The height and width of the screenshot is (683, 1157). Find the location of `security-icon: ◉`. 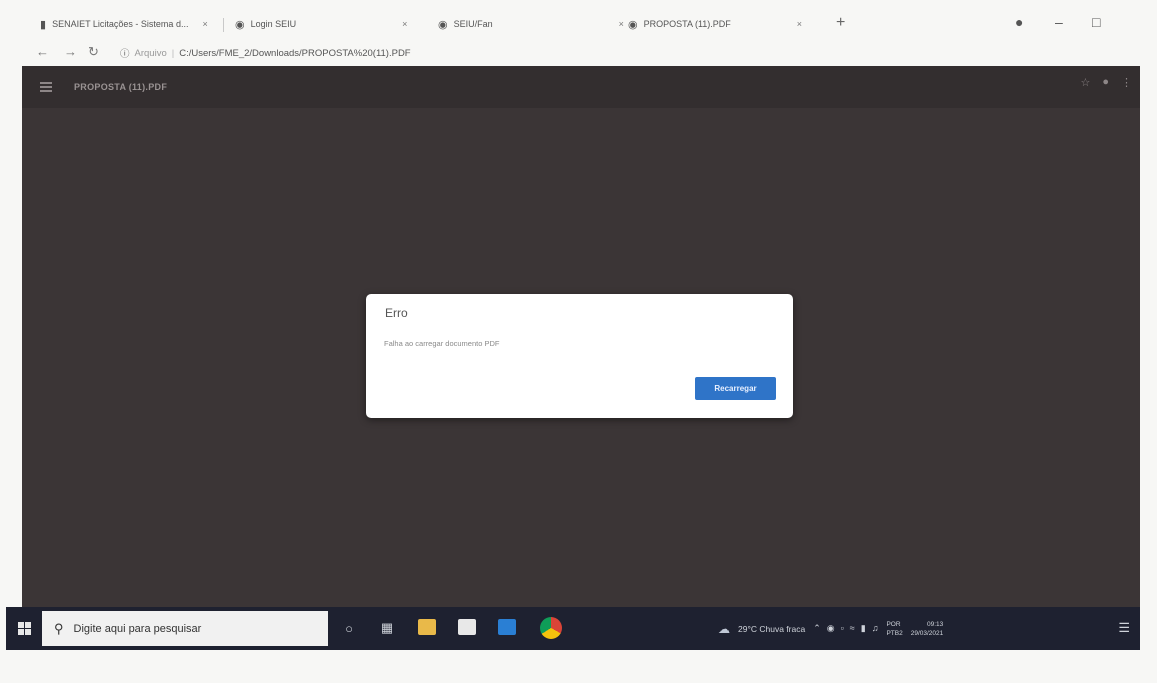

security-icon: ◉ is located at coordinates (831, 628).